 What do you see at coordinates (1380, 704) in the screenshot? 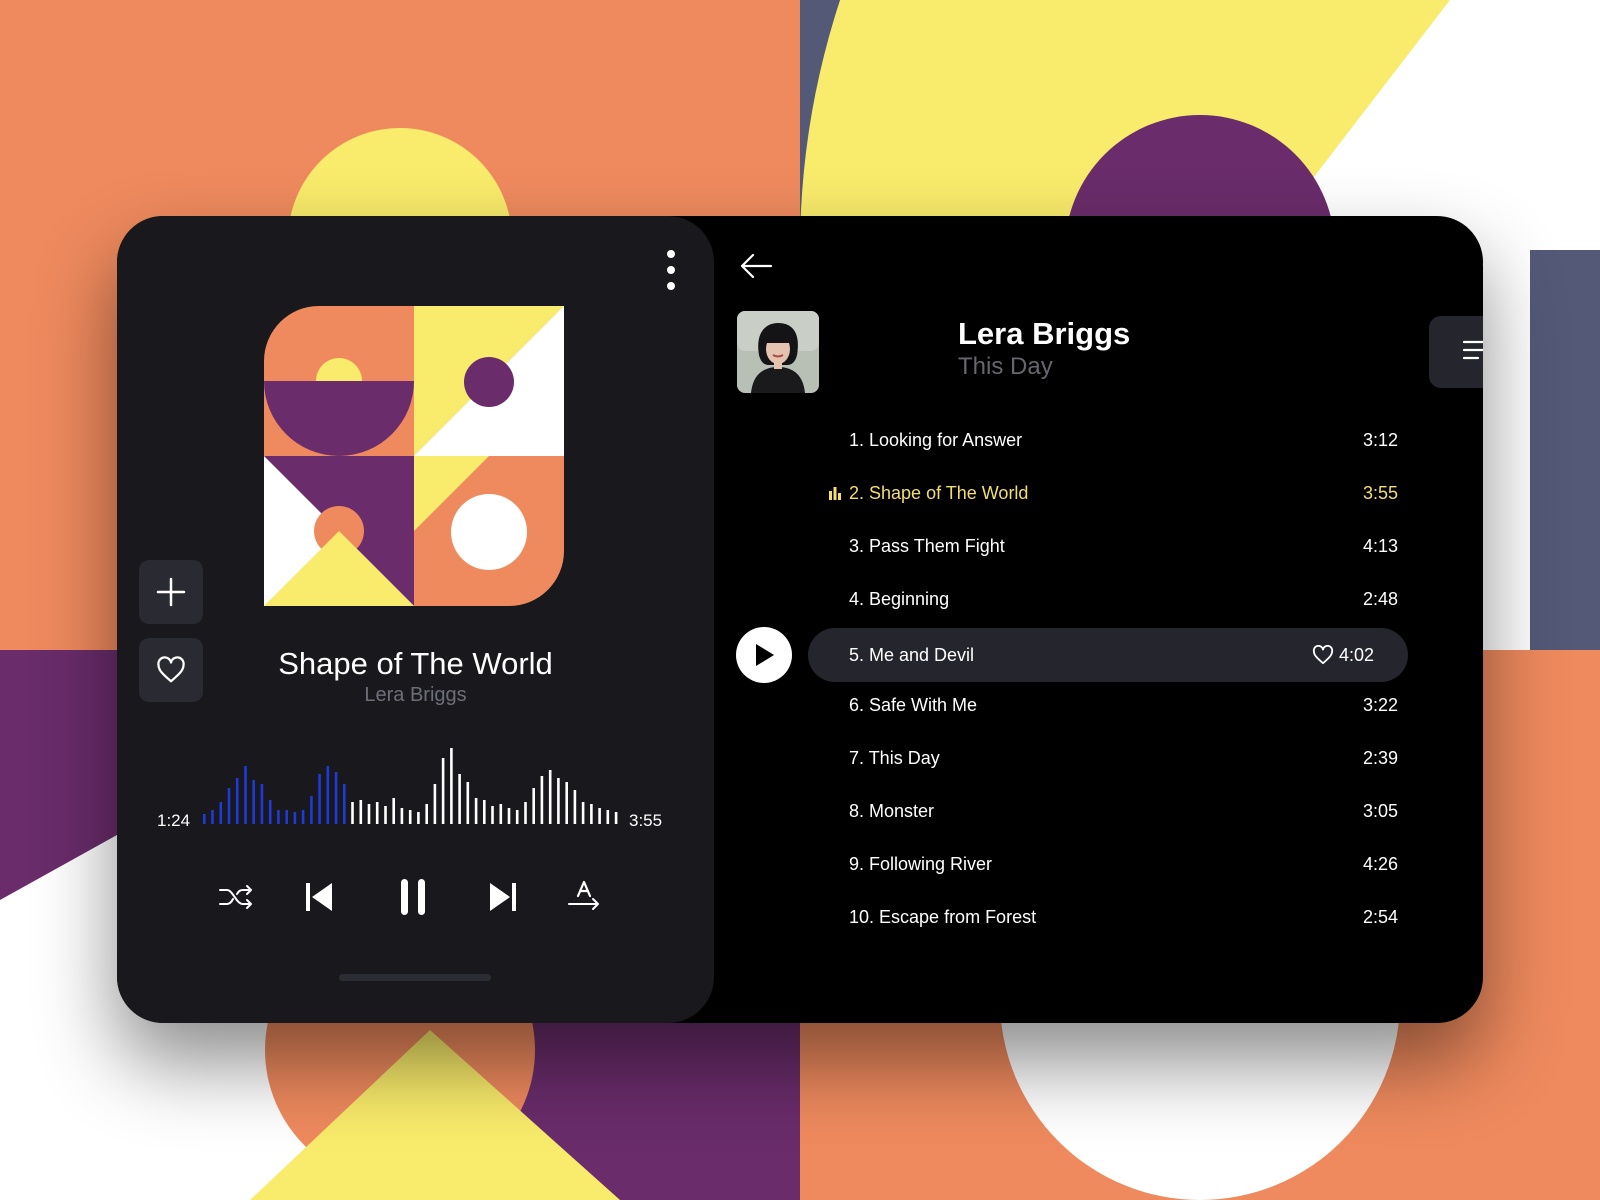
I see `track-duration: 3:22` at bounding box center [1380, 704].